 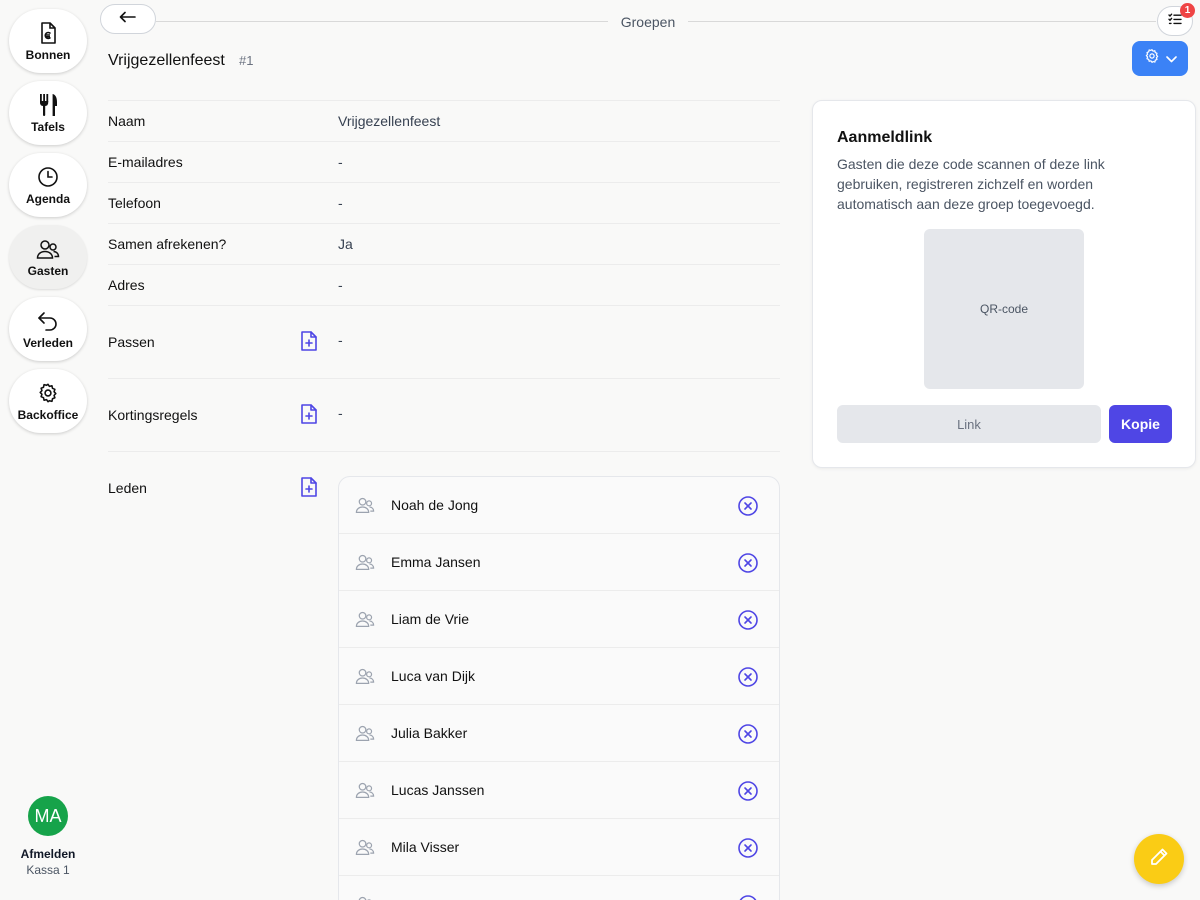 I want to click on member-name: Noah de Jong, so click(x=435, y=505).